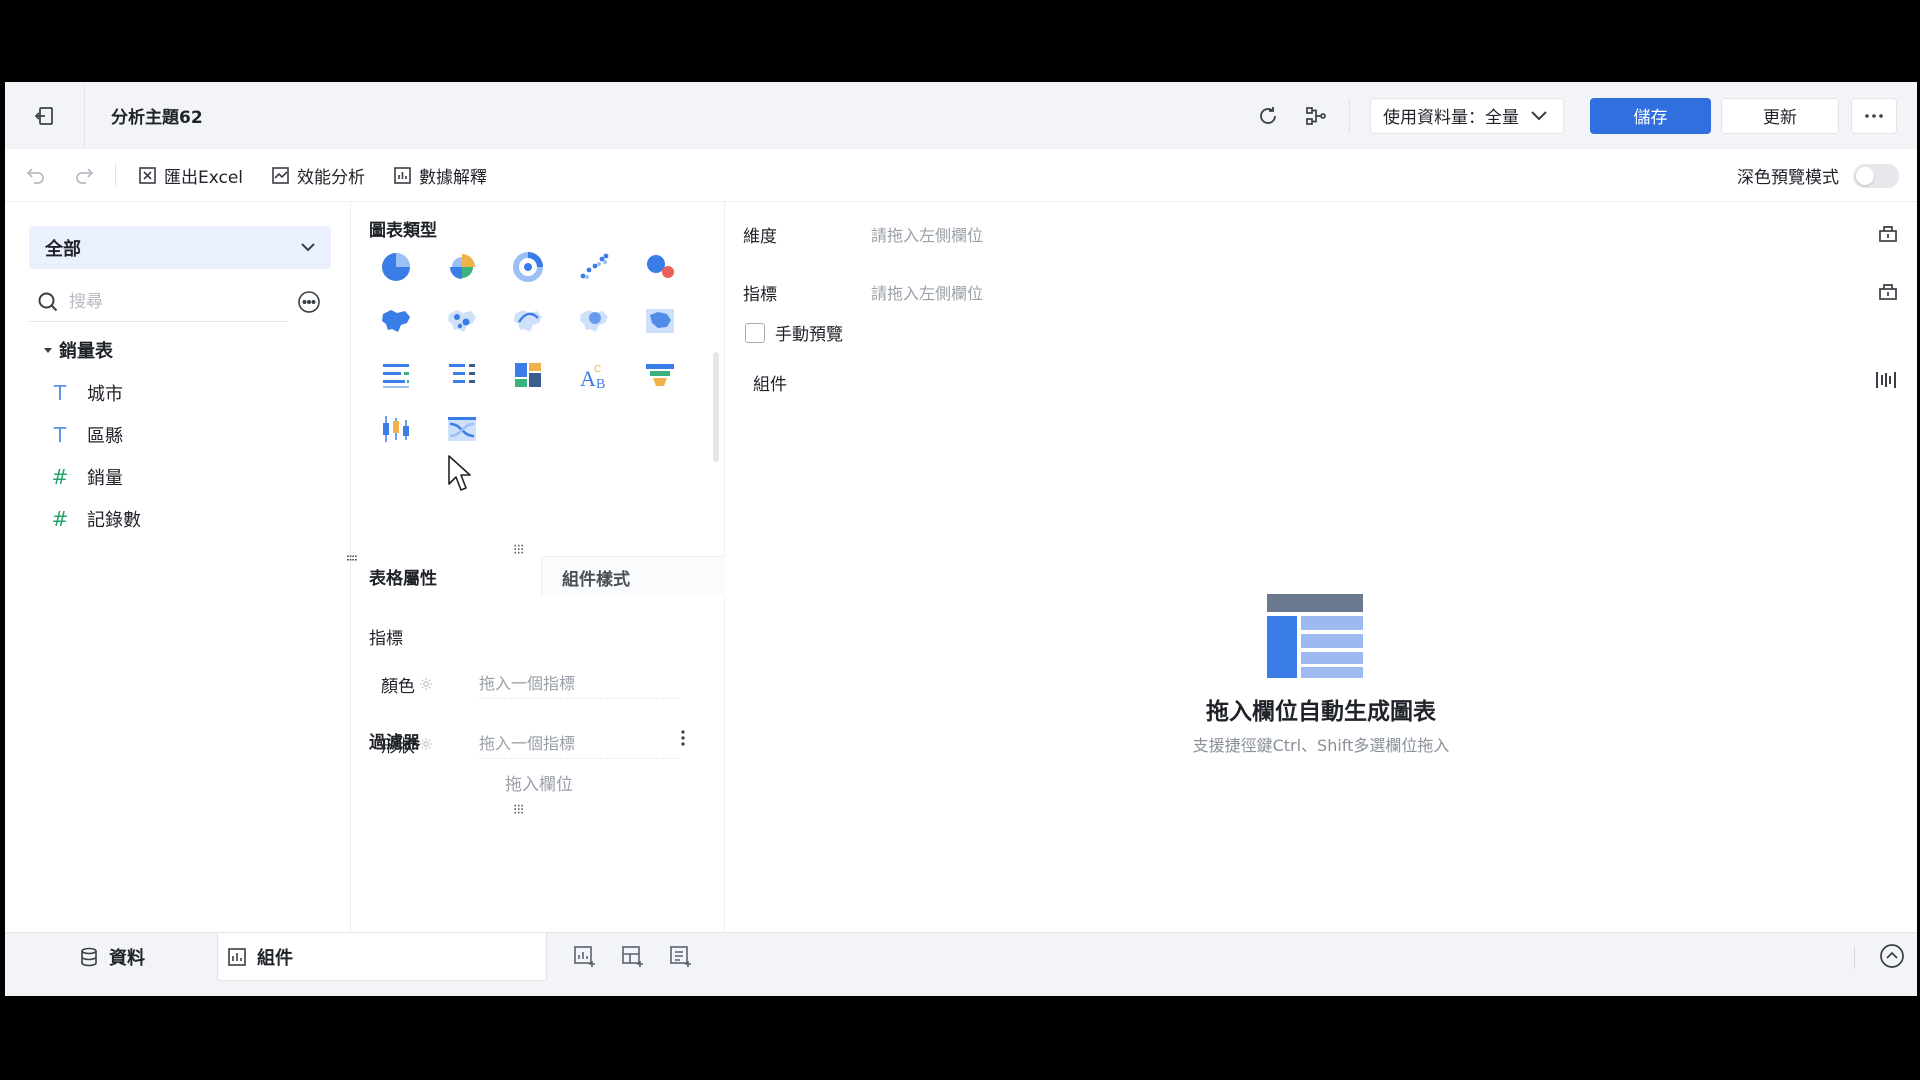  What do you see at coordinates (280, 175) in the screenshot?
I see `performance-icon` at bounding box center [280, 175].